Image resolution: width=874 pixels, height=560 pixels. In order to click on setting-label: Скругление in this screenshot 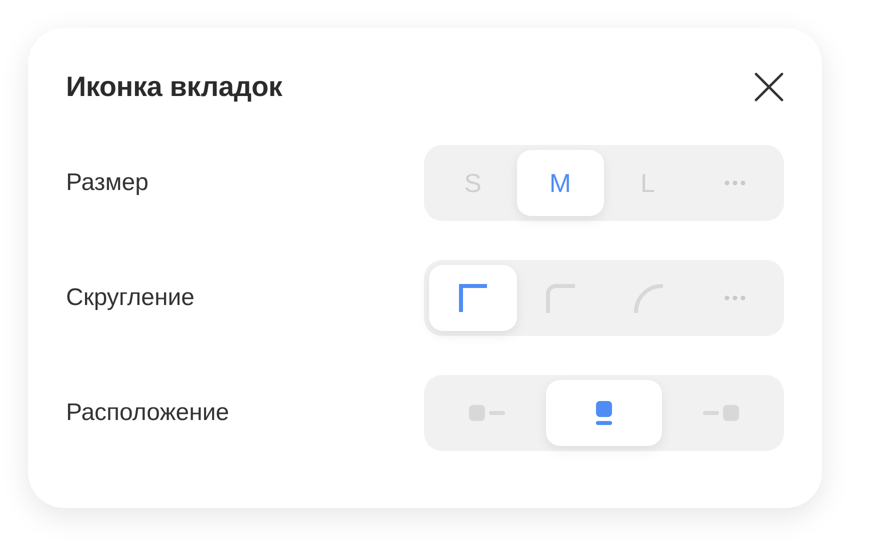, I will do `click(130, 298)`.